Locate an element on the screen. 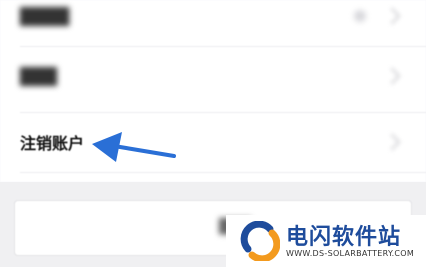  watermark: 电闪软件站 WWW.DS-SOLARBATTERY.COM is located at coordinates (326, 241).